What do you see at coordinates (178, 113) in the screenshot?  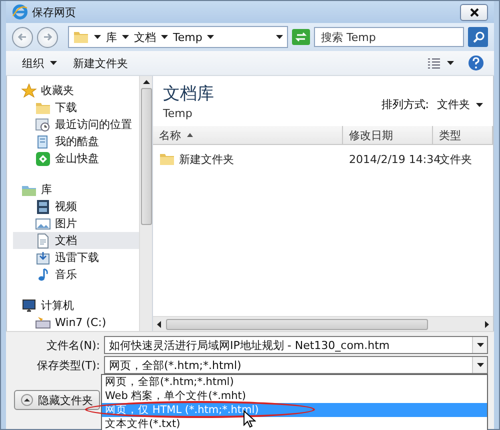 I see `folder-subtitle: Temp` at bounding box center [178, 113].